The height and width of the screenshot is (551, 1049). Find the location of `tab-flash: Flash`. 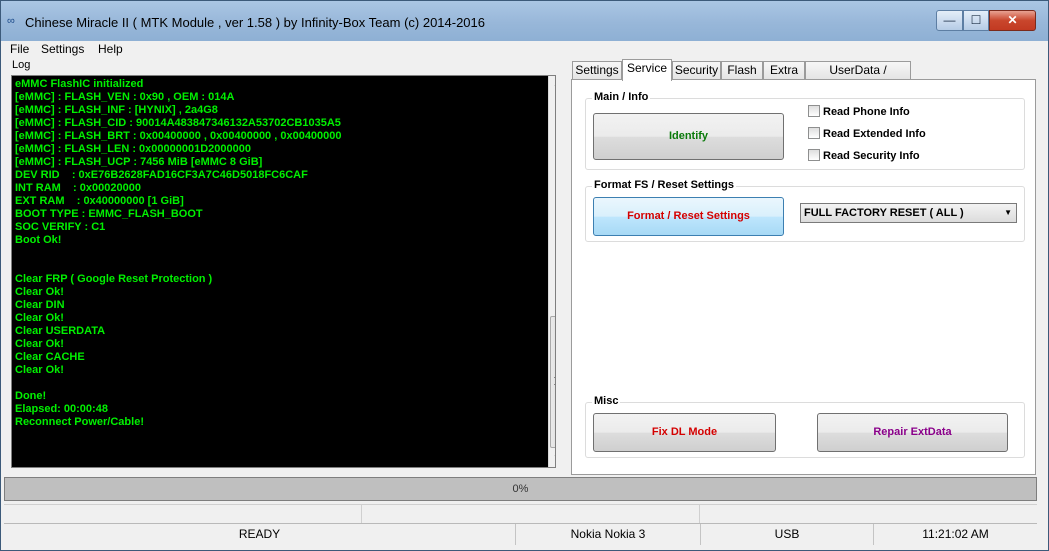

tab-flash: Flash is located at coordinates (742, 70).